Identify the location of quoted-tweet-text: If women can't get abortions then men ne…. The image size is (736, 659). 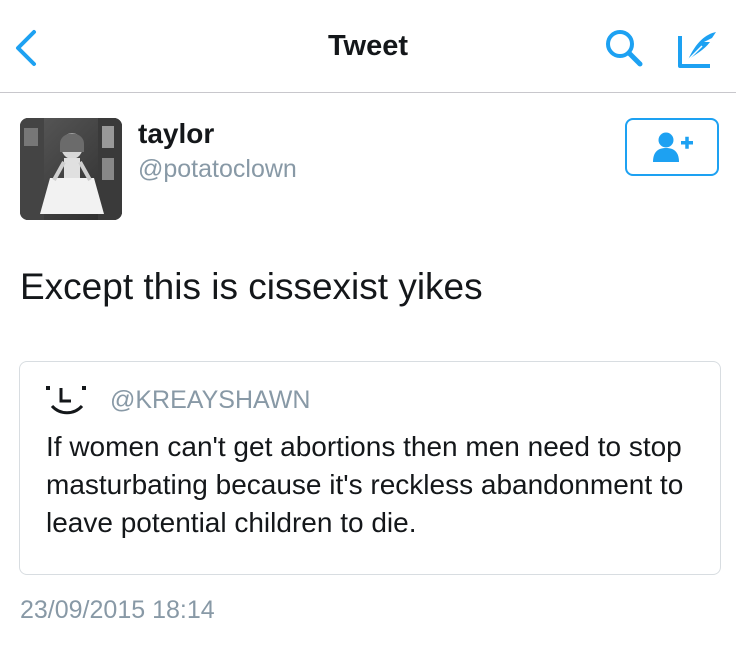
(365, 484).